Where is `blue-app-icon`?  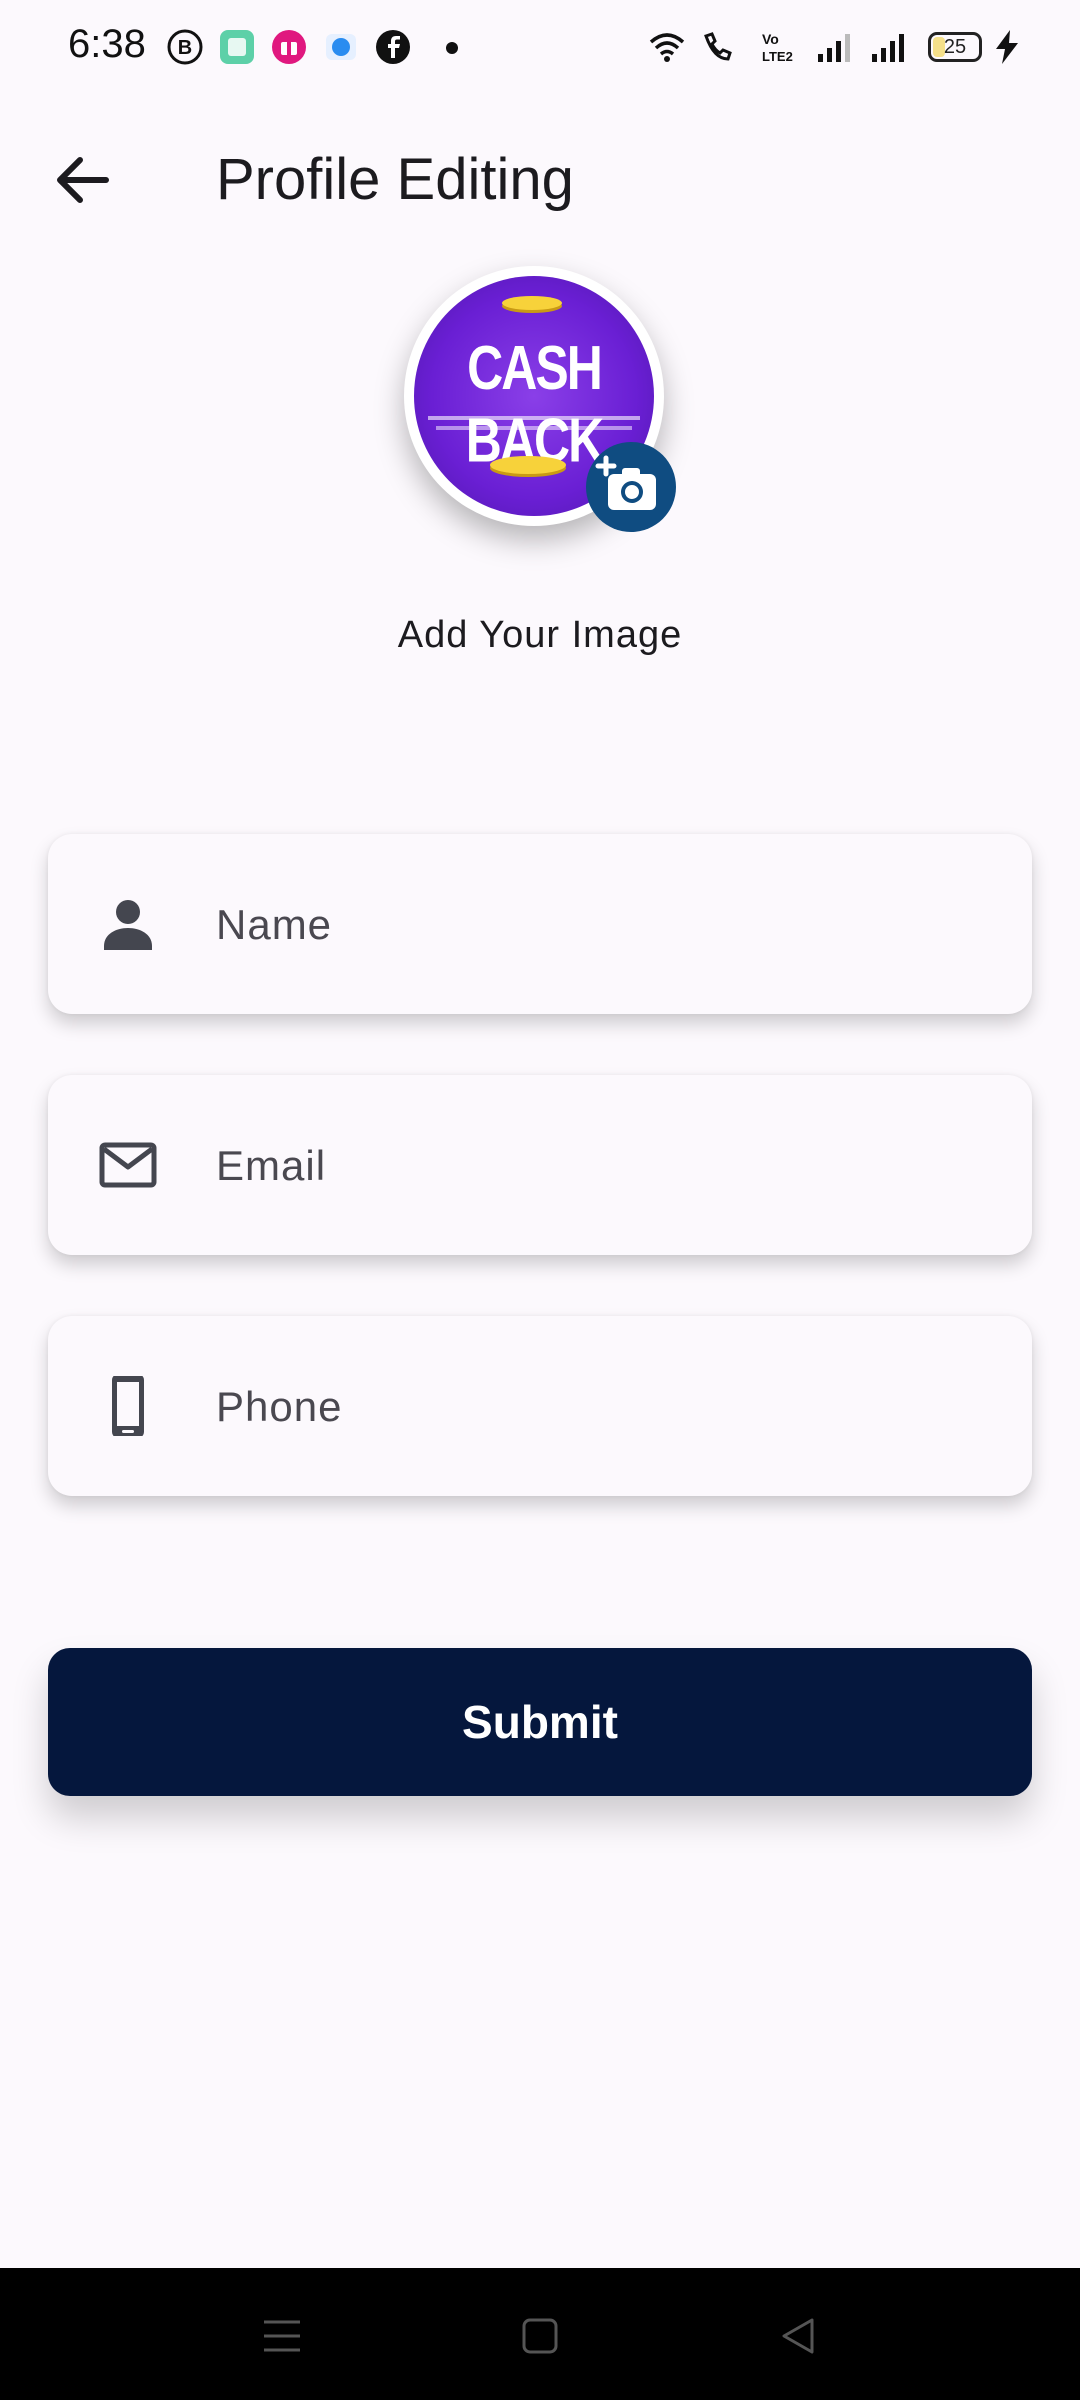
blue-app-icon is located at coordinates (341, 47).